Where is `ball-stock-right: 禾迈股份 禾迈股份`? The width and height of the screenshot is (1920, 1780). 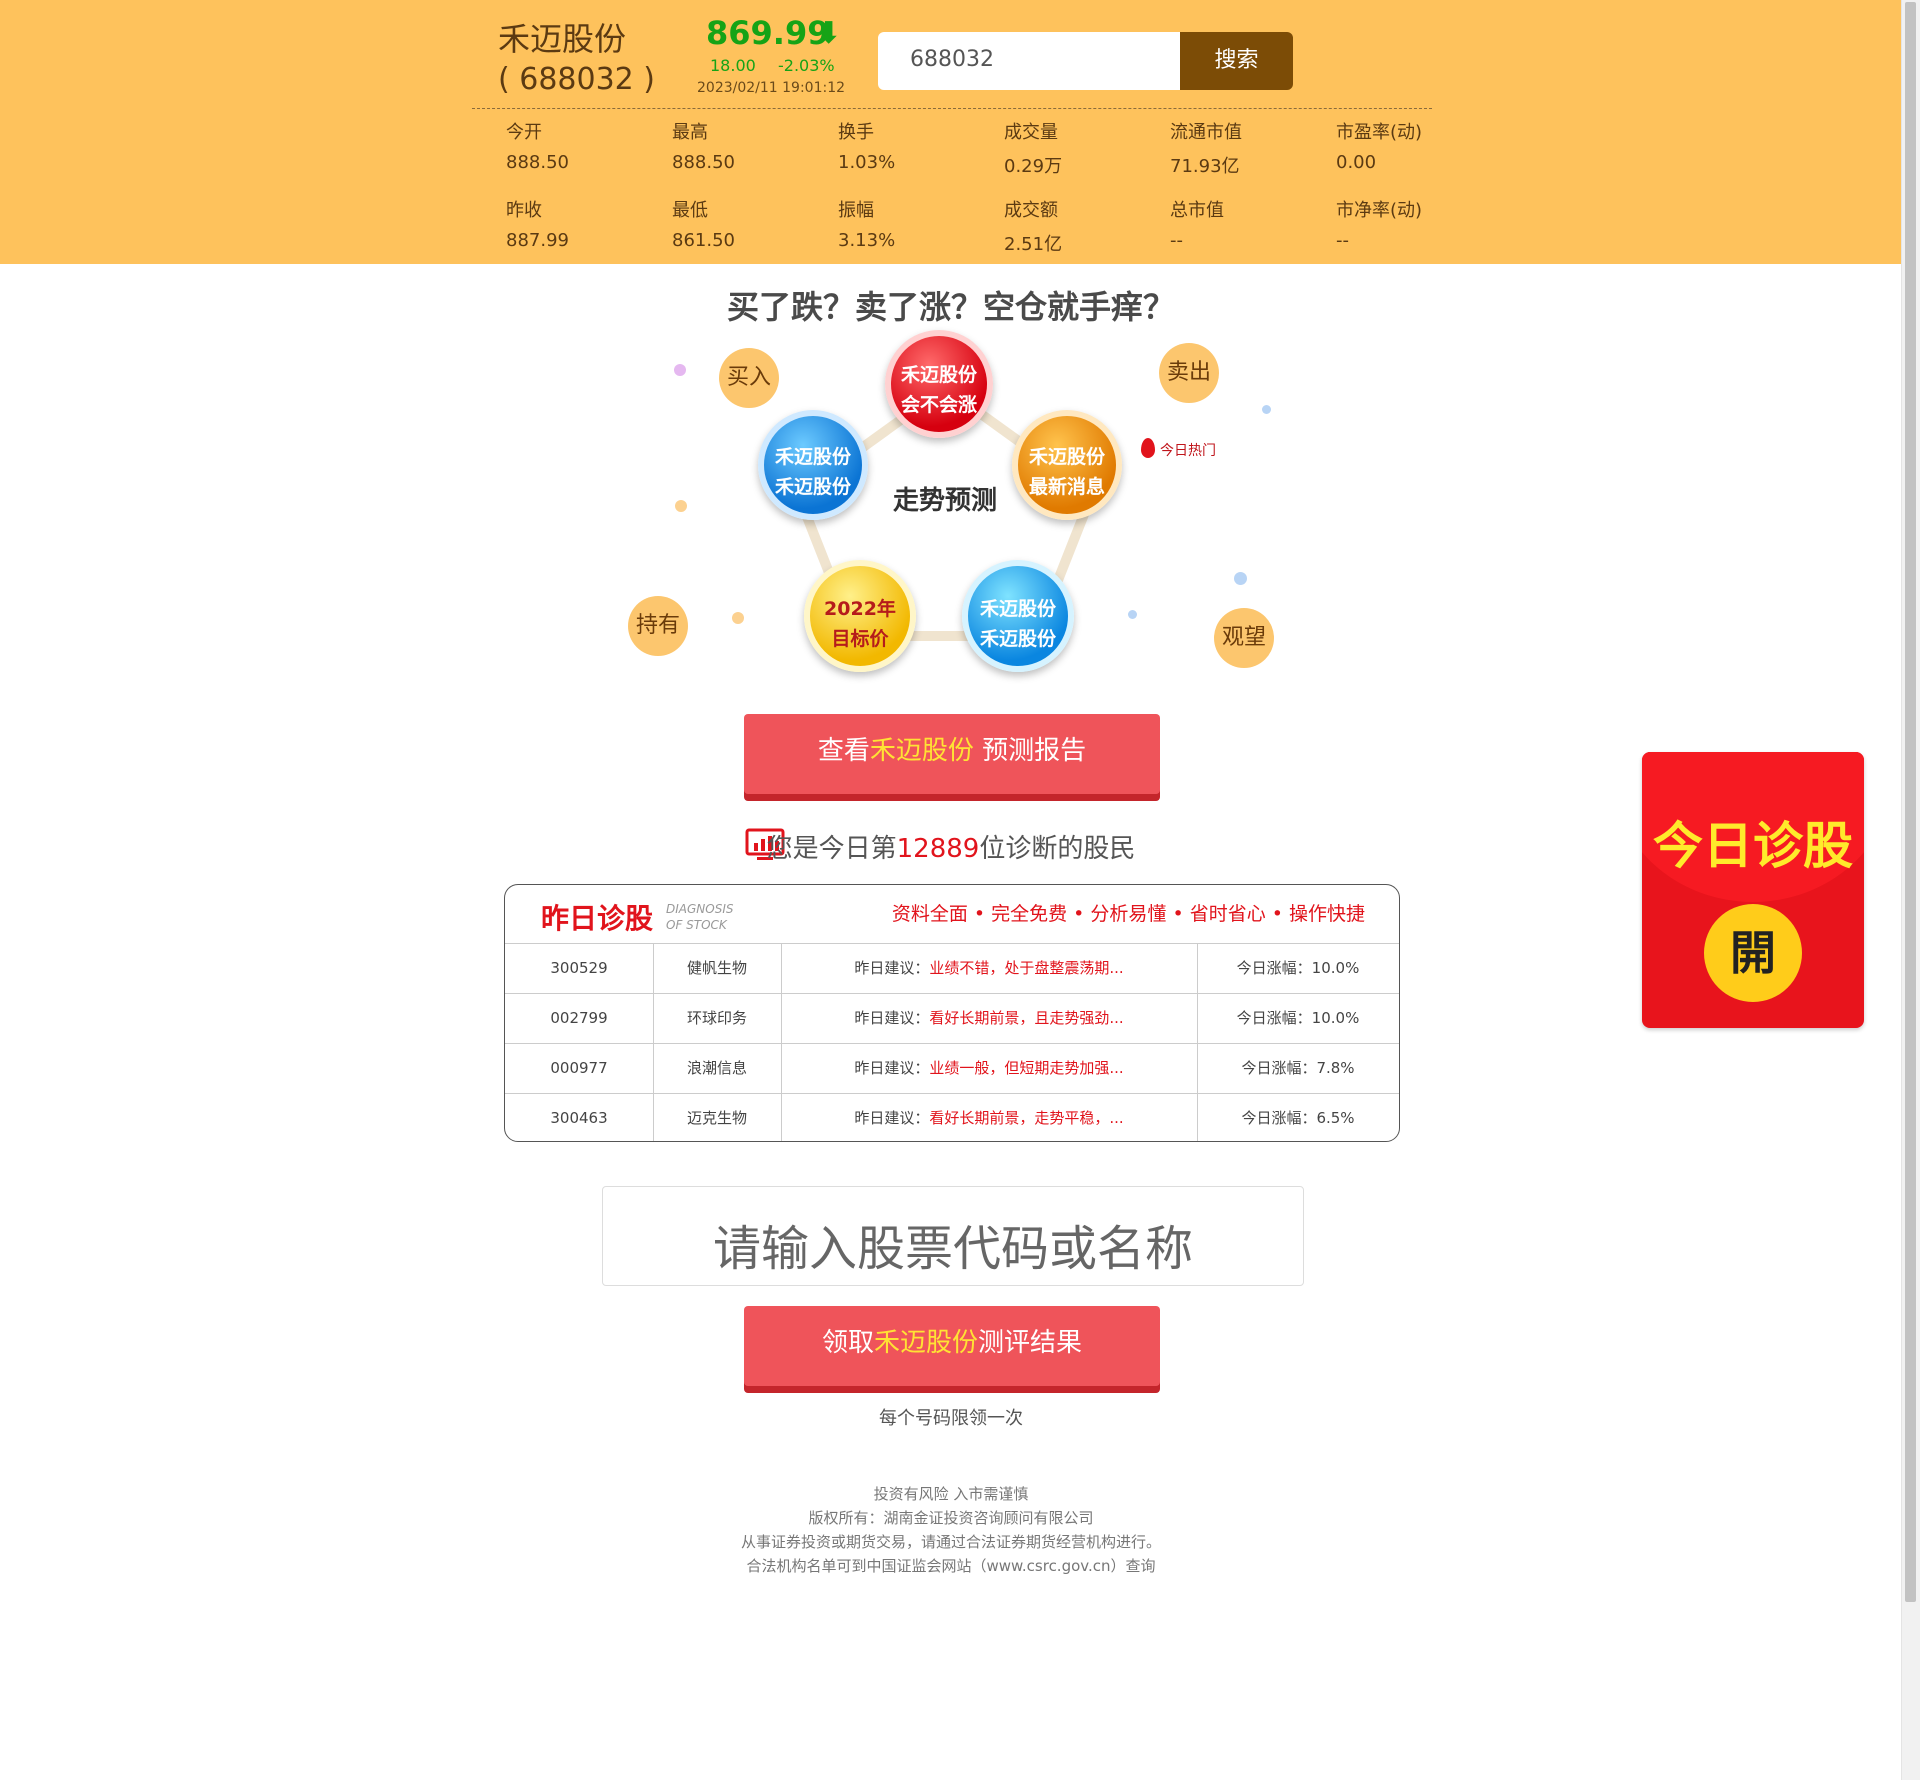 ball-stock-right: 禾迈股份 禾迈股份 is located at coordinates (1018, 616).